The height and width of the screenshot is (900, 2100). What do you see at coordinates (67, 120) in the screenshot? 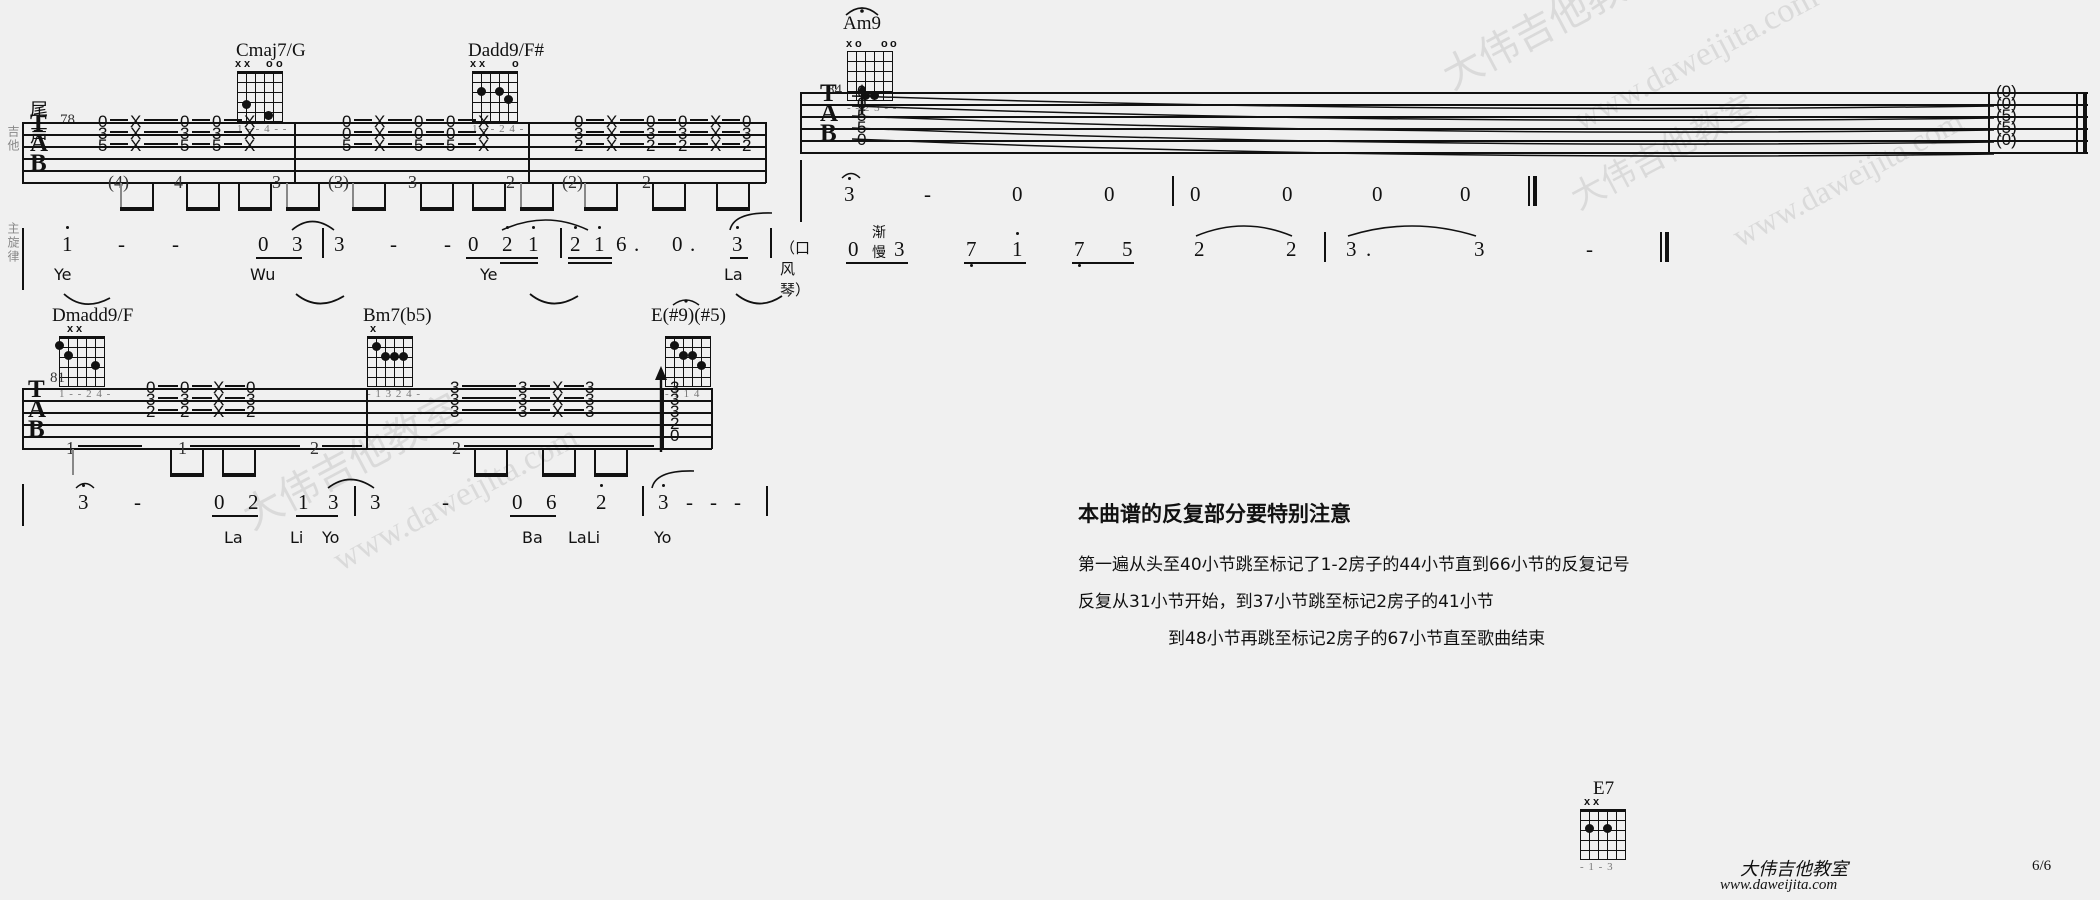
I see `measure-number: 78` at bounding box center [67, 120].